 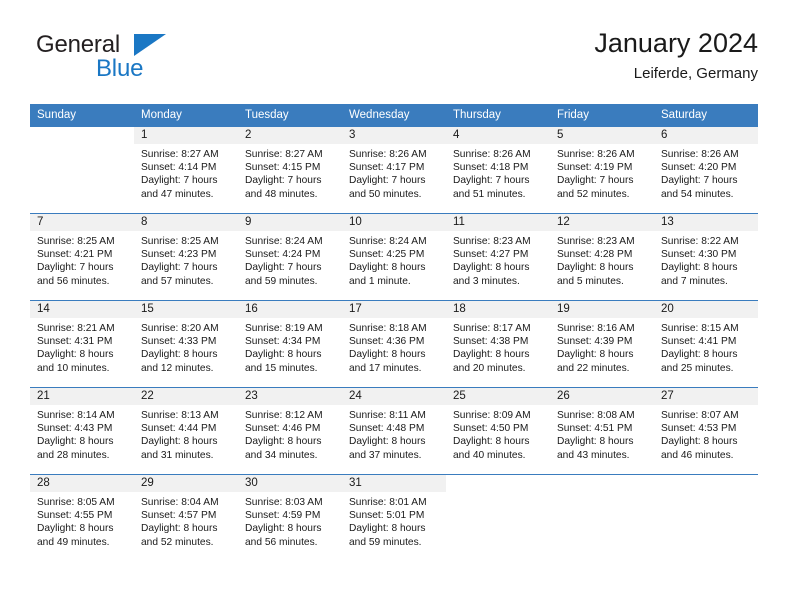 What do you see at coordinates (394, 135) in the screenshot?
I see `day-number: 3` at bounding box center [394, 135].